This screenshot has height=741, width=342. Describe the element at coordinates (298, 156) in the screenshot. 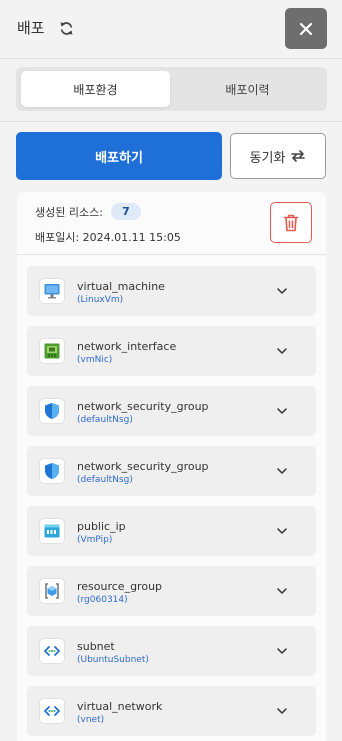

I see `sync-arrows-icon` at that location.